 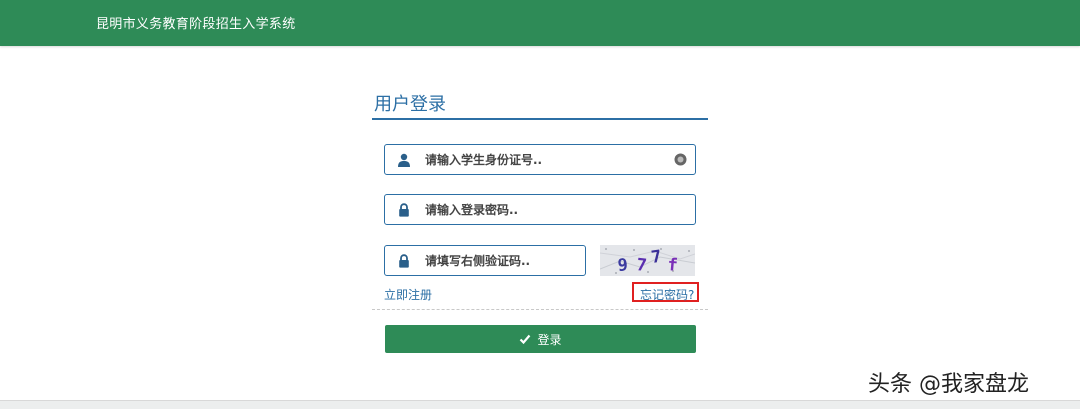 What do you see at coordinates (540, 309) in the screenshot?
I see `dashed-divider` at bounding box center [540, 309].